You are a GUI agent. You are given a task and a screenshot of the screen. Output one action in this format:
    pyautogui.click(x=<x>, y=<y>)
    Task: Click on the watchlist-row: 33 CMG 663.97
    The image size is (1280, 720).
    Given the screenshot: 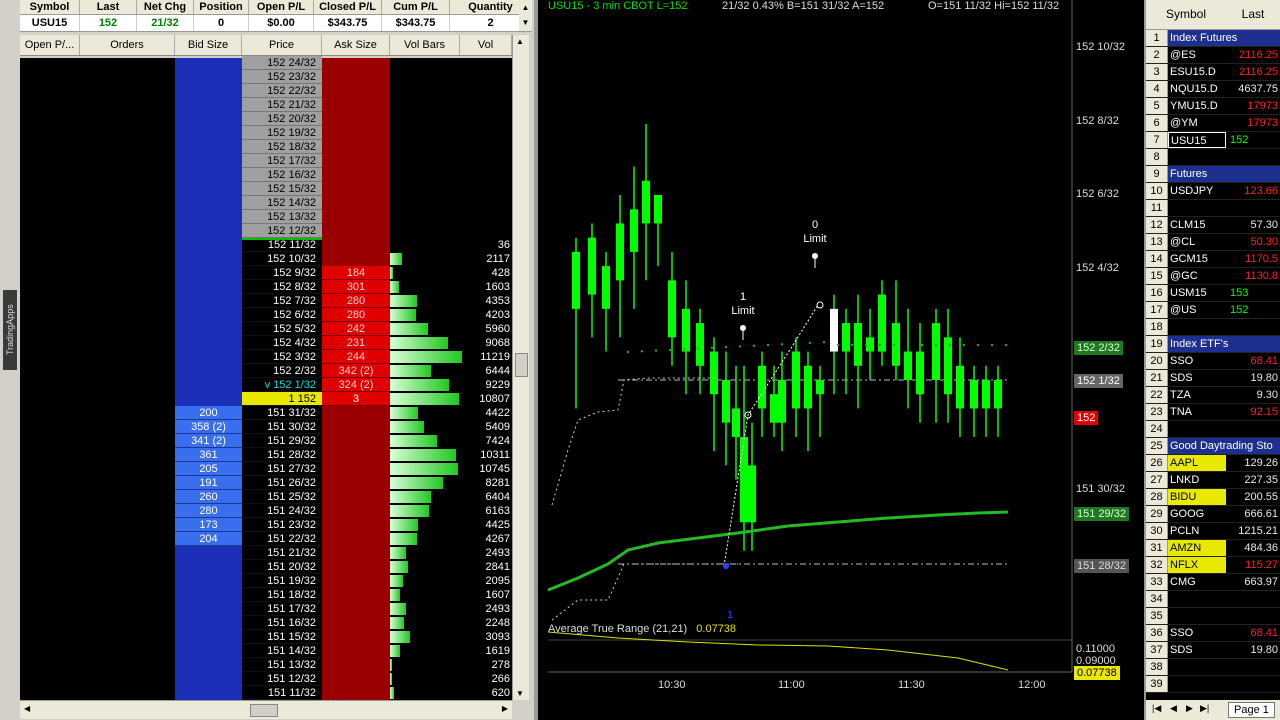 What is the action you would take?
    pyautogui.click(x=1213, y=582)
    